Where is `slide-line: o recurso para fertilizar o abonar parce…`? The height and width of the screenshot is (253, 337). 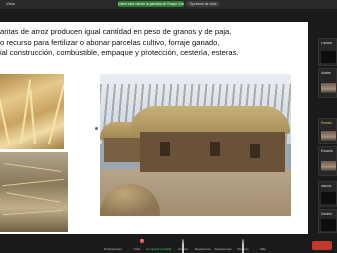 slide-line: o recurso para fertilizar o abonar parce… is located at coordinates (110, 42).